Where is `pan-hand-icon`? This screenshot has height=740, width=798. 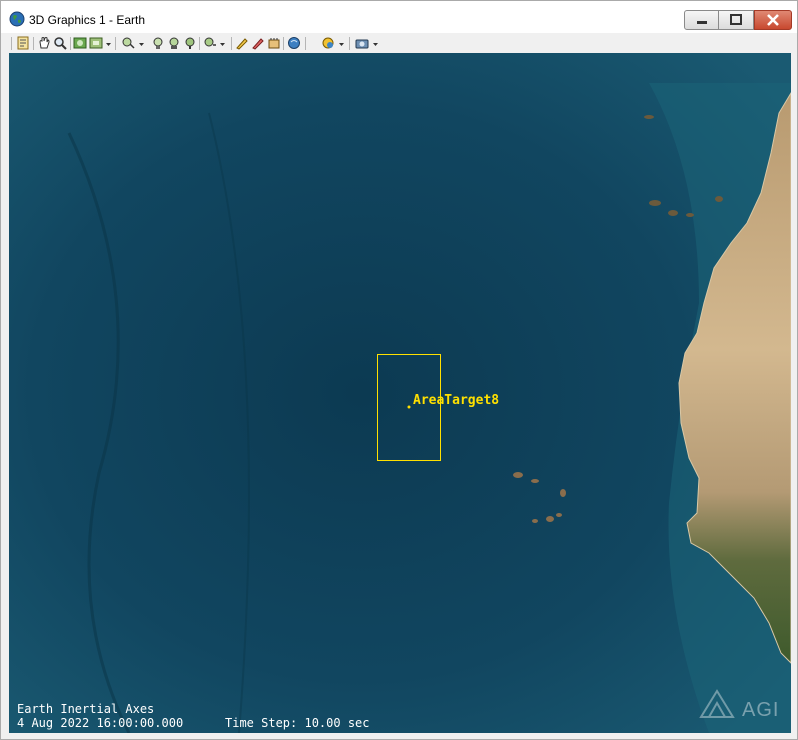 pan-hand-icon is located at coordinates (44, 43).